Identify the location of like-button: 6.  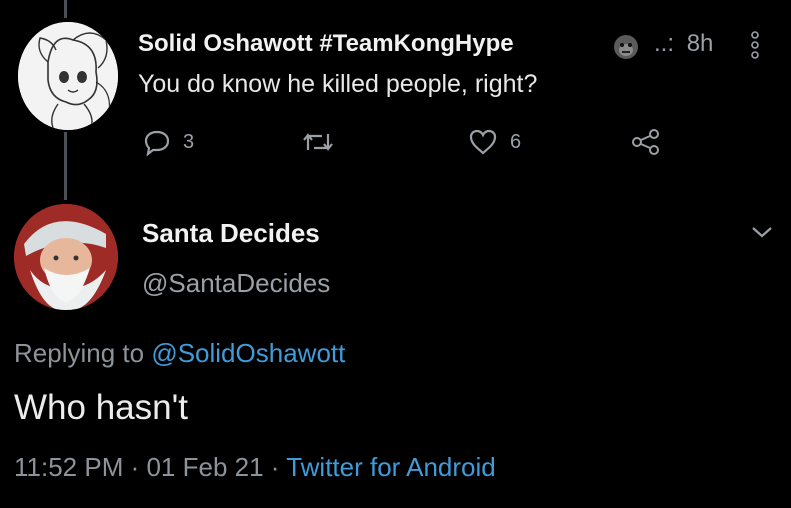
(494, 142).